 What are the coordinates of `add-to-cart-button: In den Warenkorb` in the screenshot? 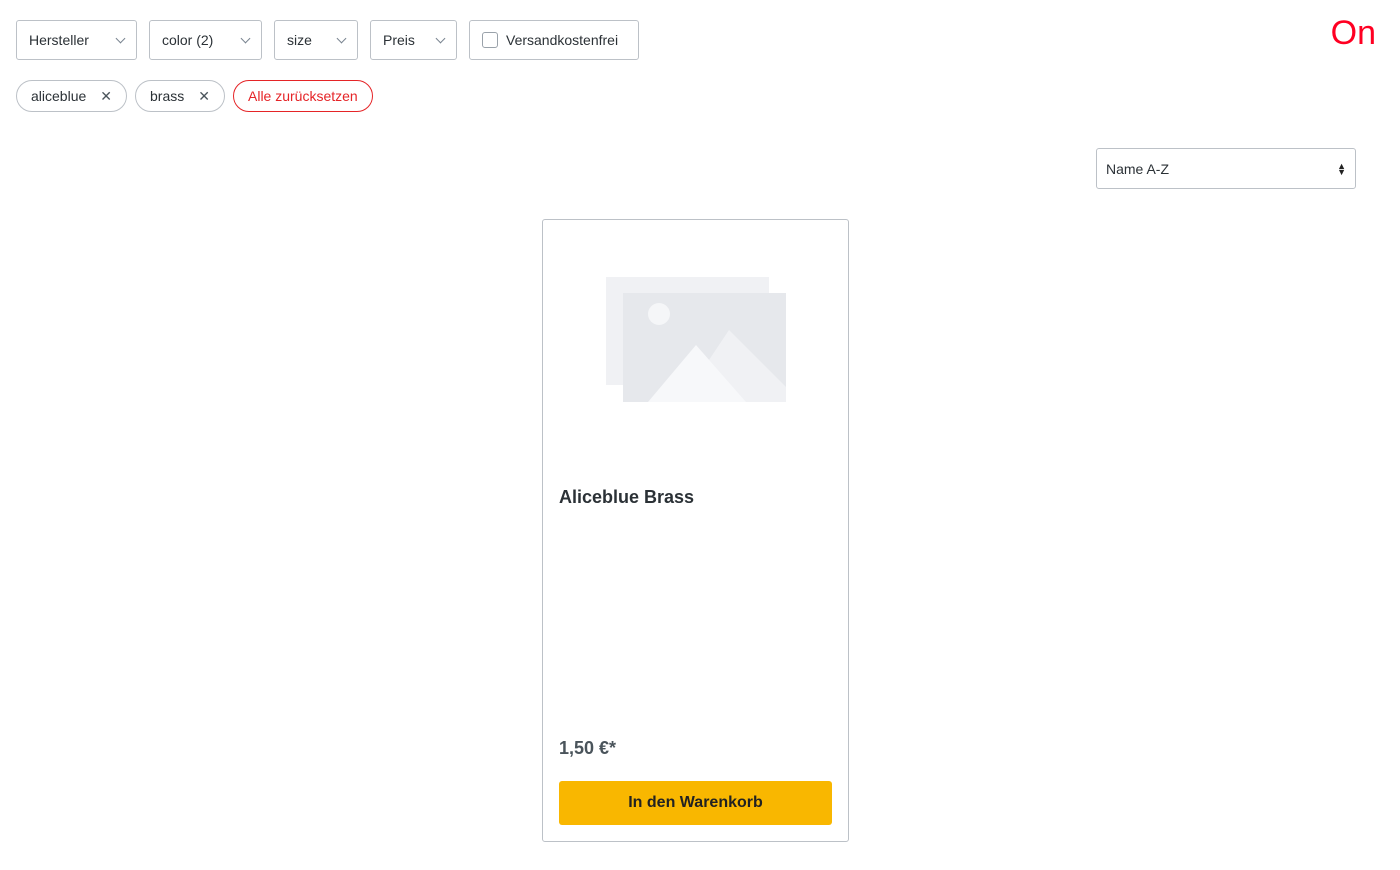 It's located at (695, 803).